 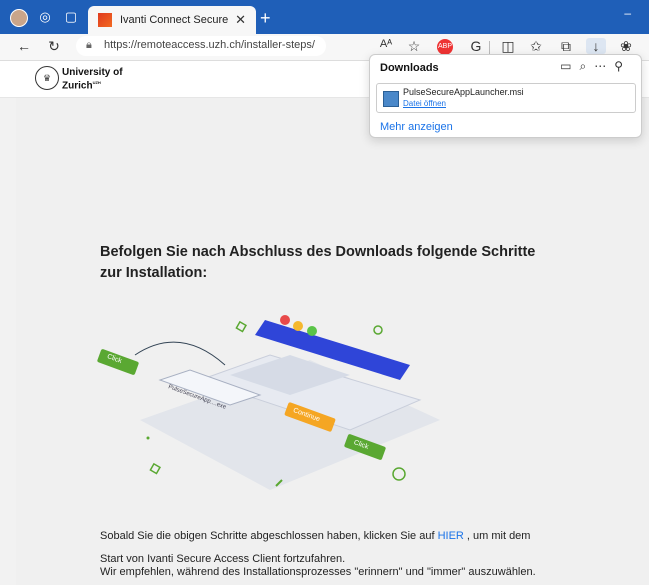 I want to click on copilot-icon: ❀, so click(x=626, y=46).